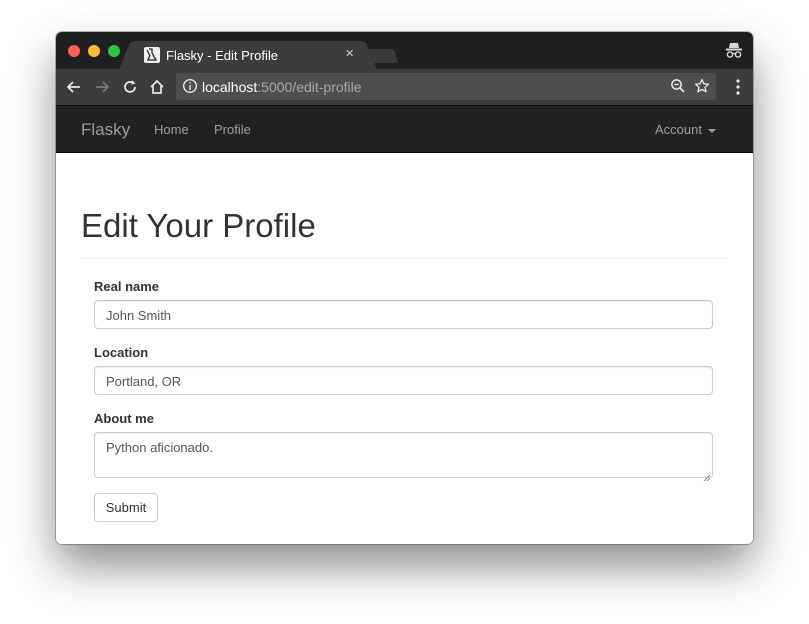  What do you see at coordinates (707, 475) in the screenshot?
I see `resize-handle-icon` at bounding box center [707, 475].